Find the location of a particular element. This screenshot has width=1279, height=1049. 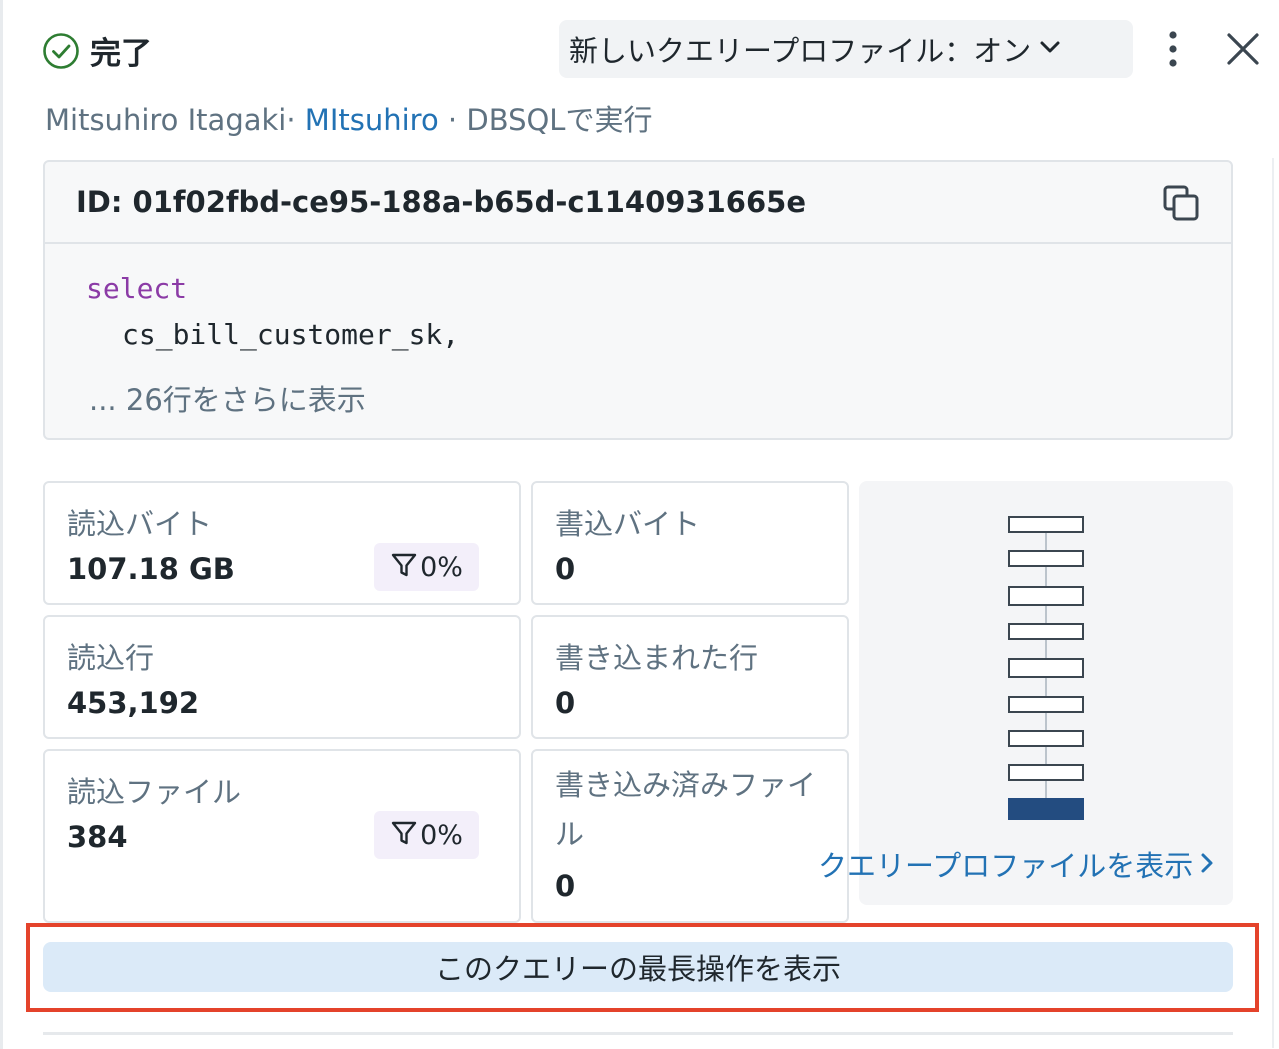

query-profile-graph is located at coordinates (1046, 668).